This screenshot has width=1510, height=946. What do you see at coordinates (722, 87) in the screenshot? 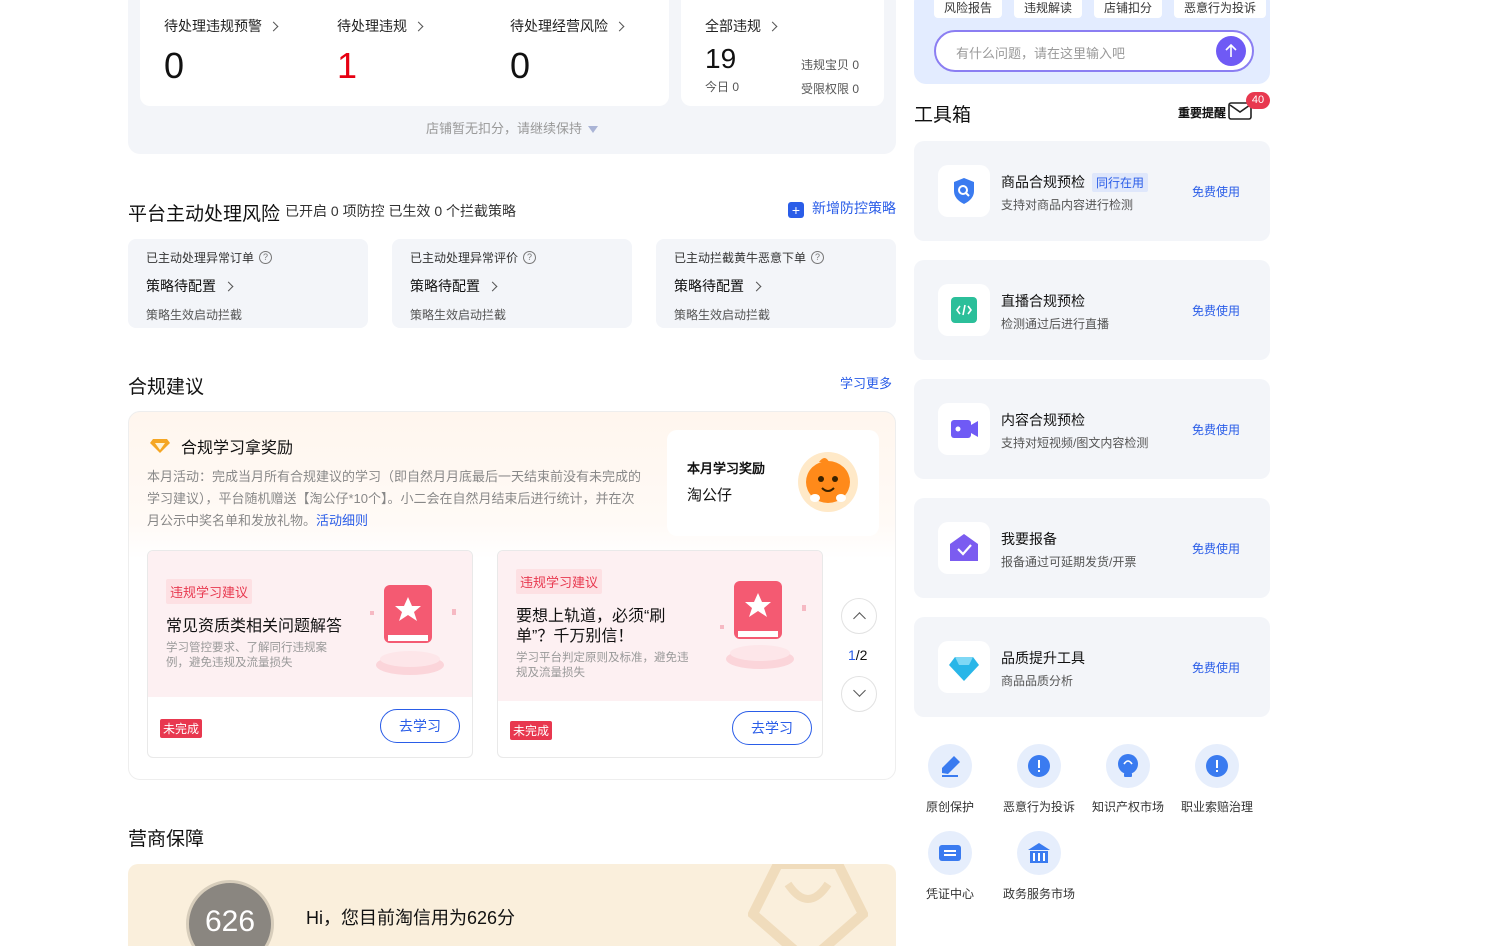
I see `stat-today: 今日 0` at bounding box center [722, 87].